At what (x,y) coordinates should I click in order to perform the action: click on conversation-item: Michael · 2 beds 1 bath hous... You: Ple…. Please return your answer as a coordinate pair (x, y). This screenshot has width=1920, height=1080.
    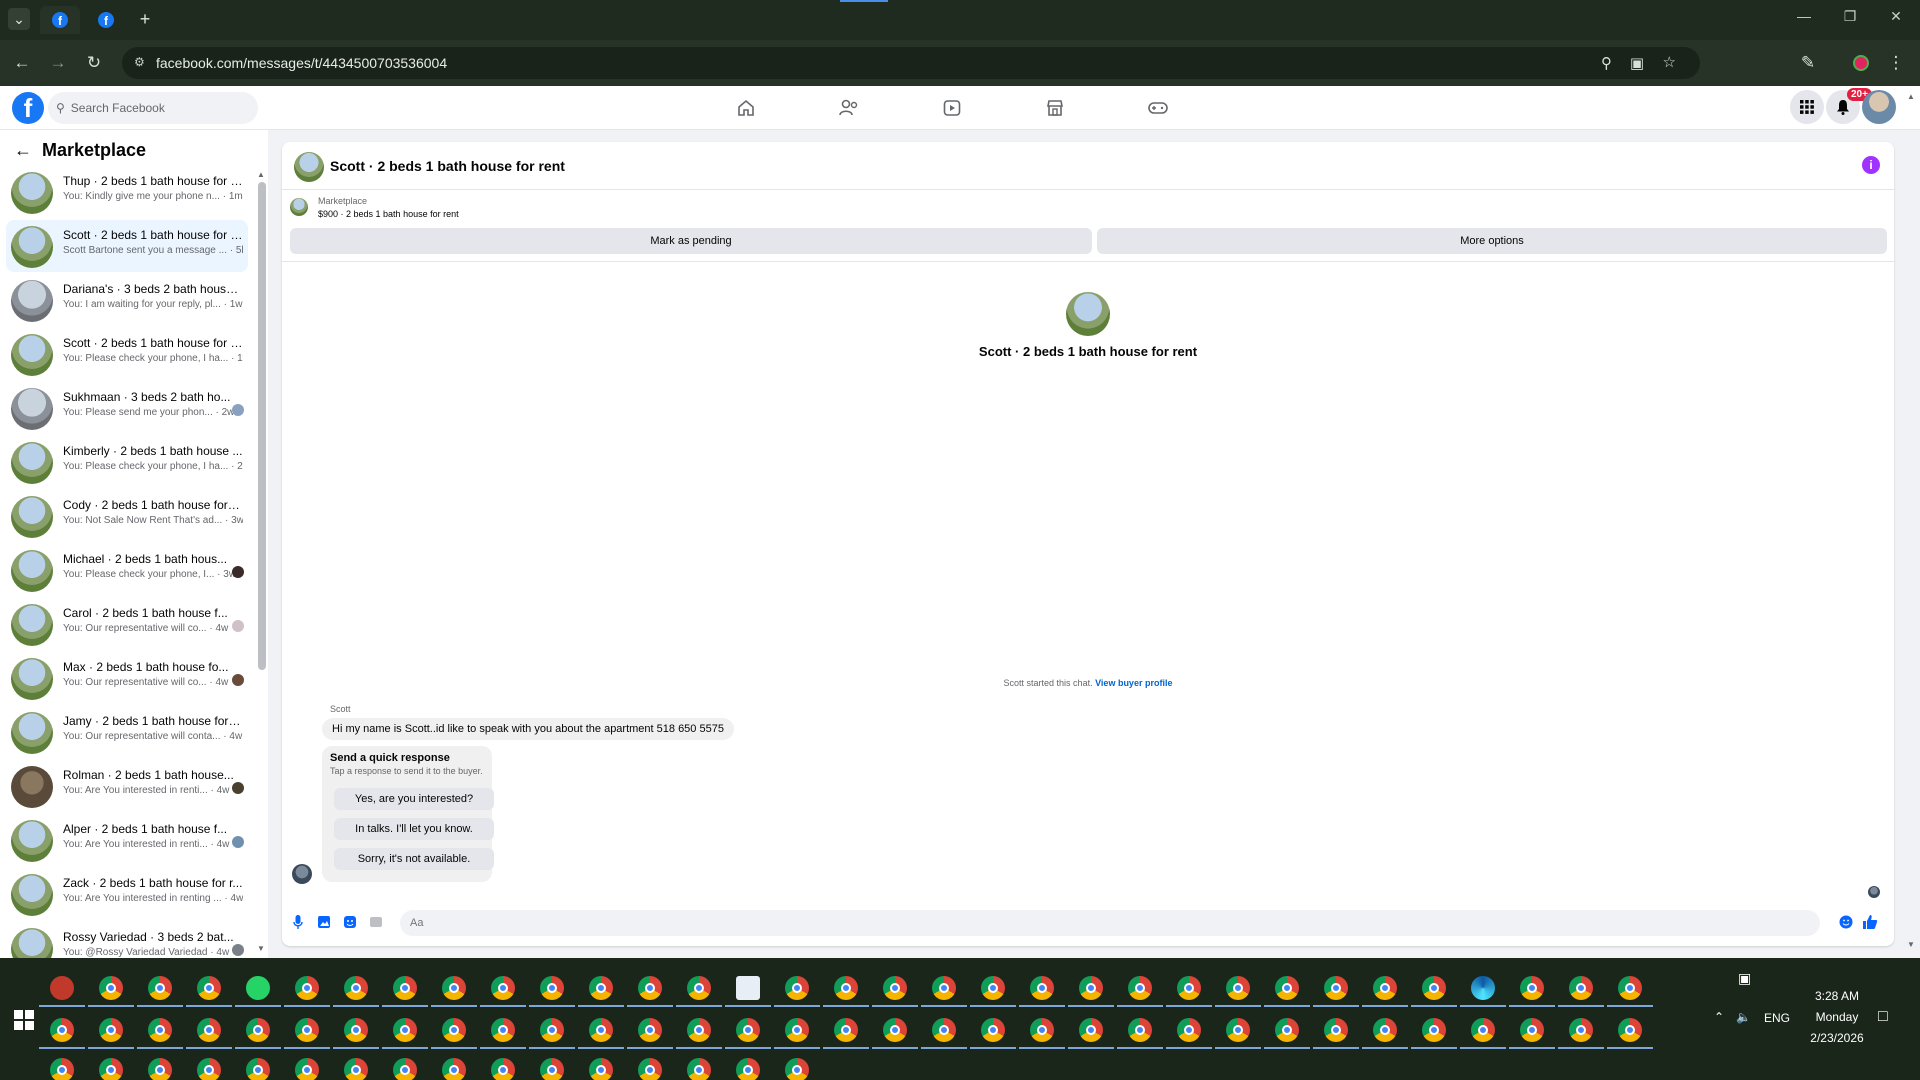
    Looking at the image, I should click on (127, 570).